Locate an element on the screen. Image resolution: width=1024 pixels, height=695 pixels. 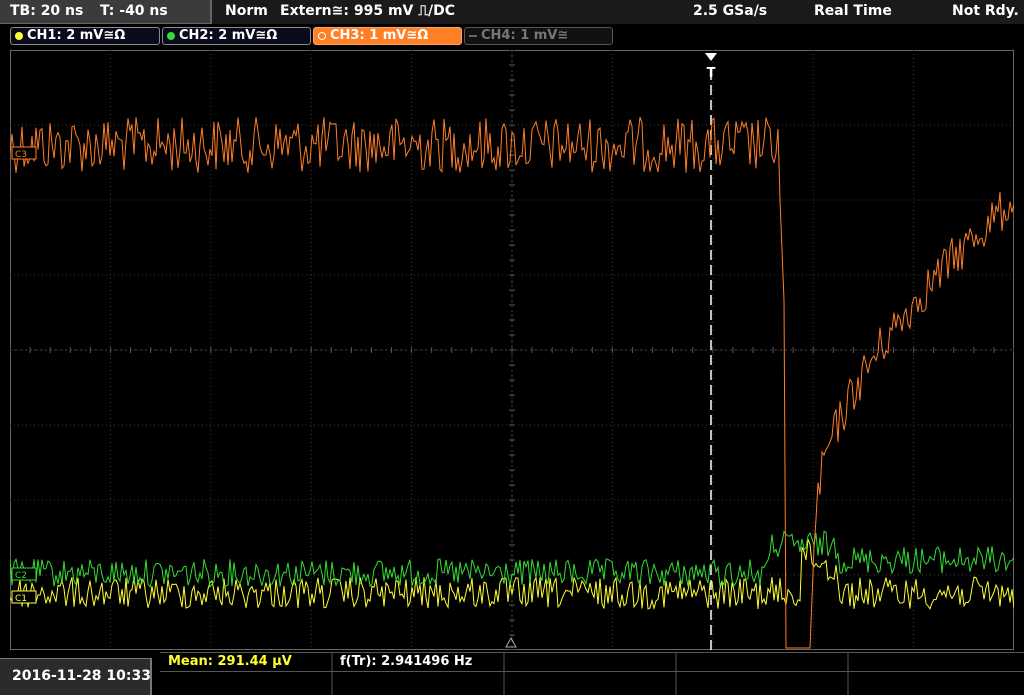
ch3-dot-icon is located at coordinates (322, 35).